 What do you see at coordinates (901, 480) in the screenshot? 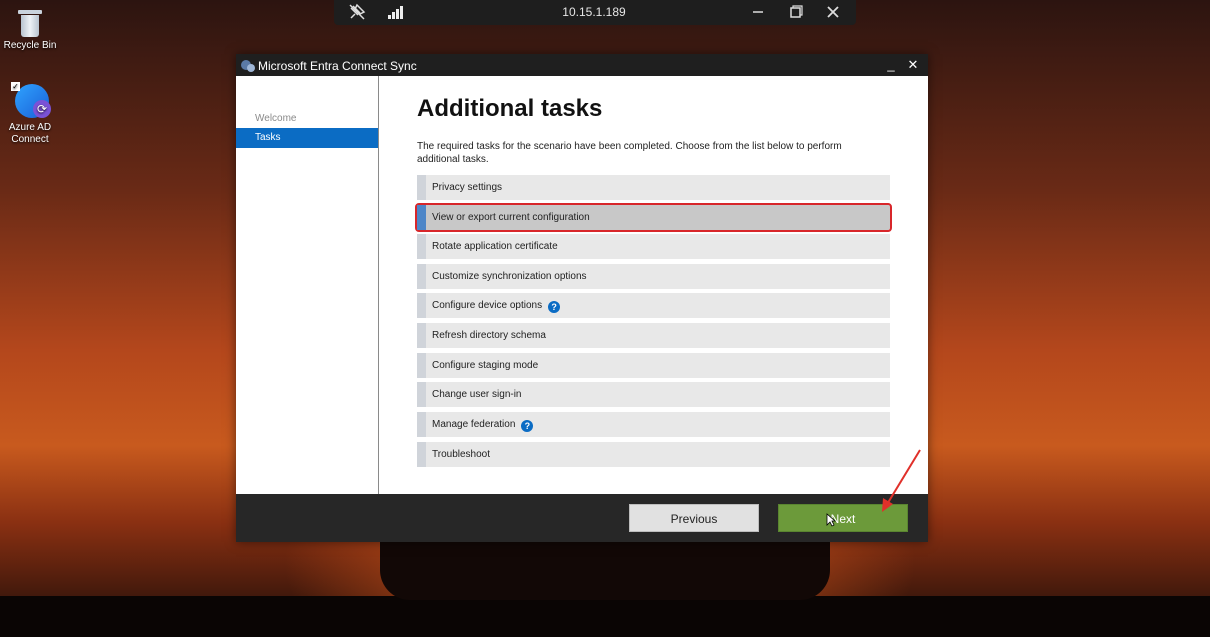
I see `annotation-arrow-icon` at bounding box center [901, 480].